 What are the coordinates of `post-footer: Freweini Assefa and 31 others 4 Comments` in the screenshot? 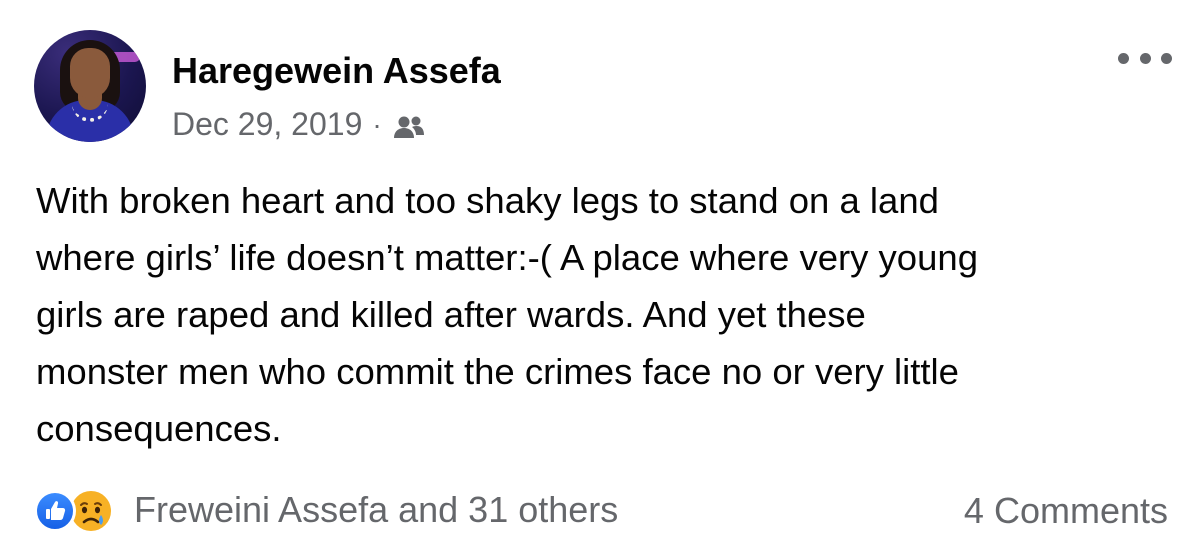 It's located at (601, 510).